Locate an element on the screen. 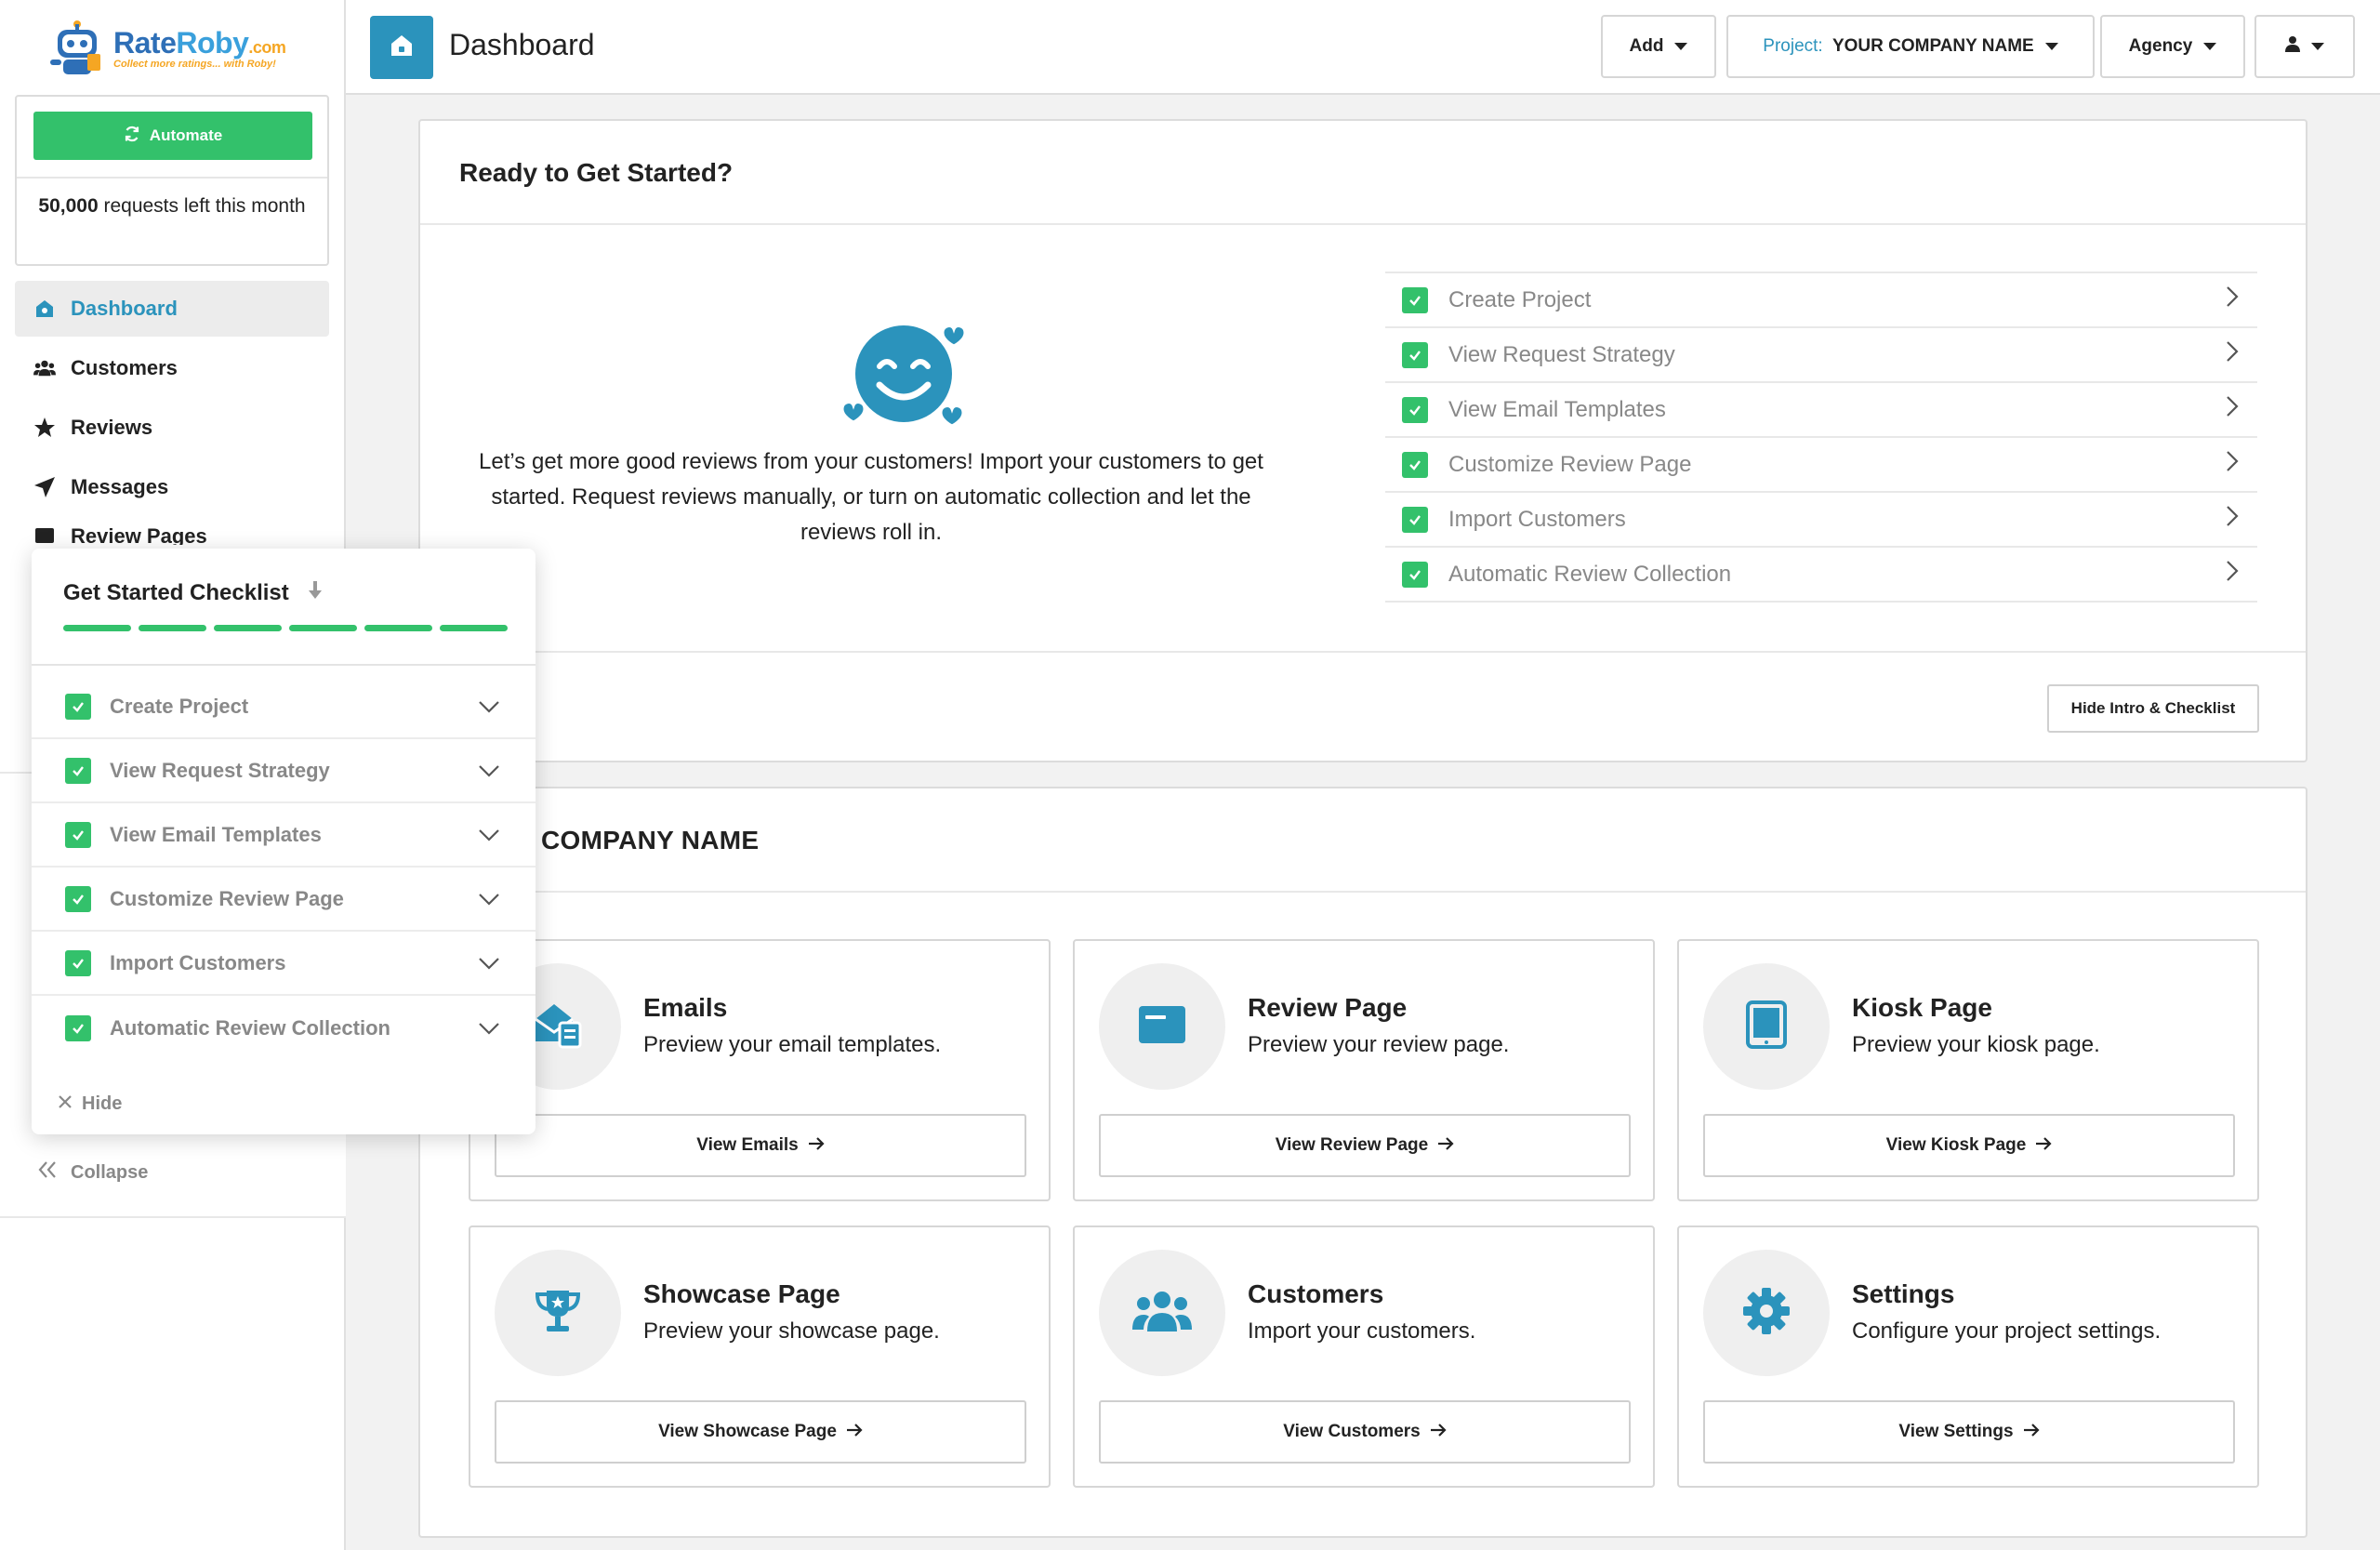 The width and height of the screenshot is (2380, 1550). browser-window-icon is located at coordinates (1162, 1027).